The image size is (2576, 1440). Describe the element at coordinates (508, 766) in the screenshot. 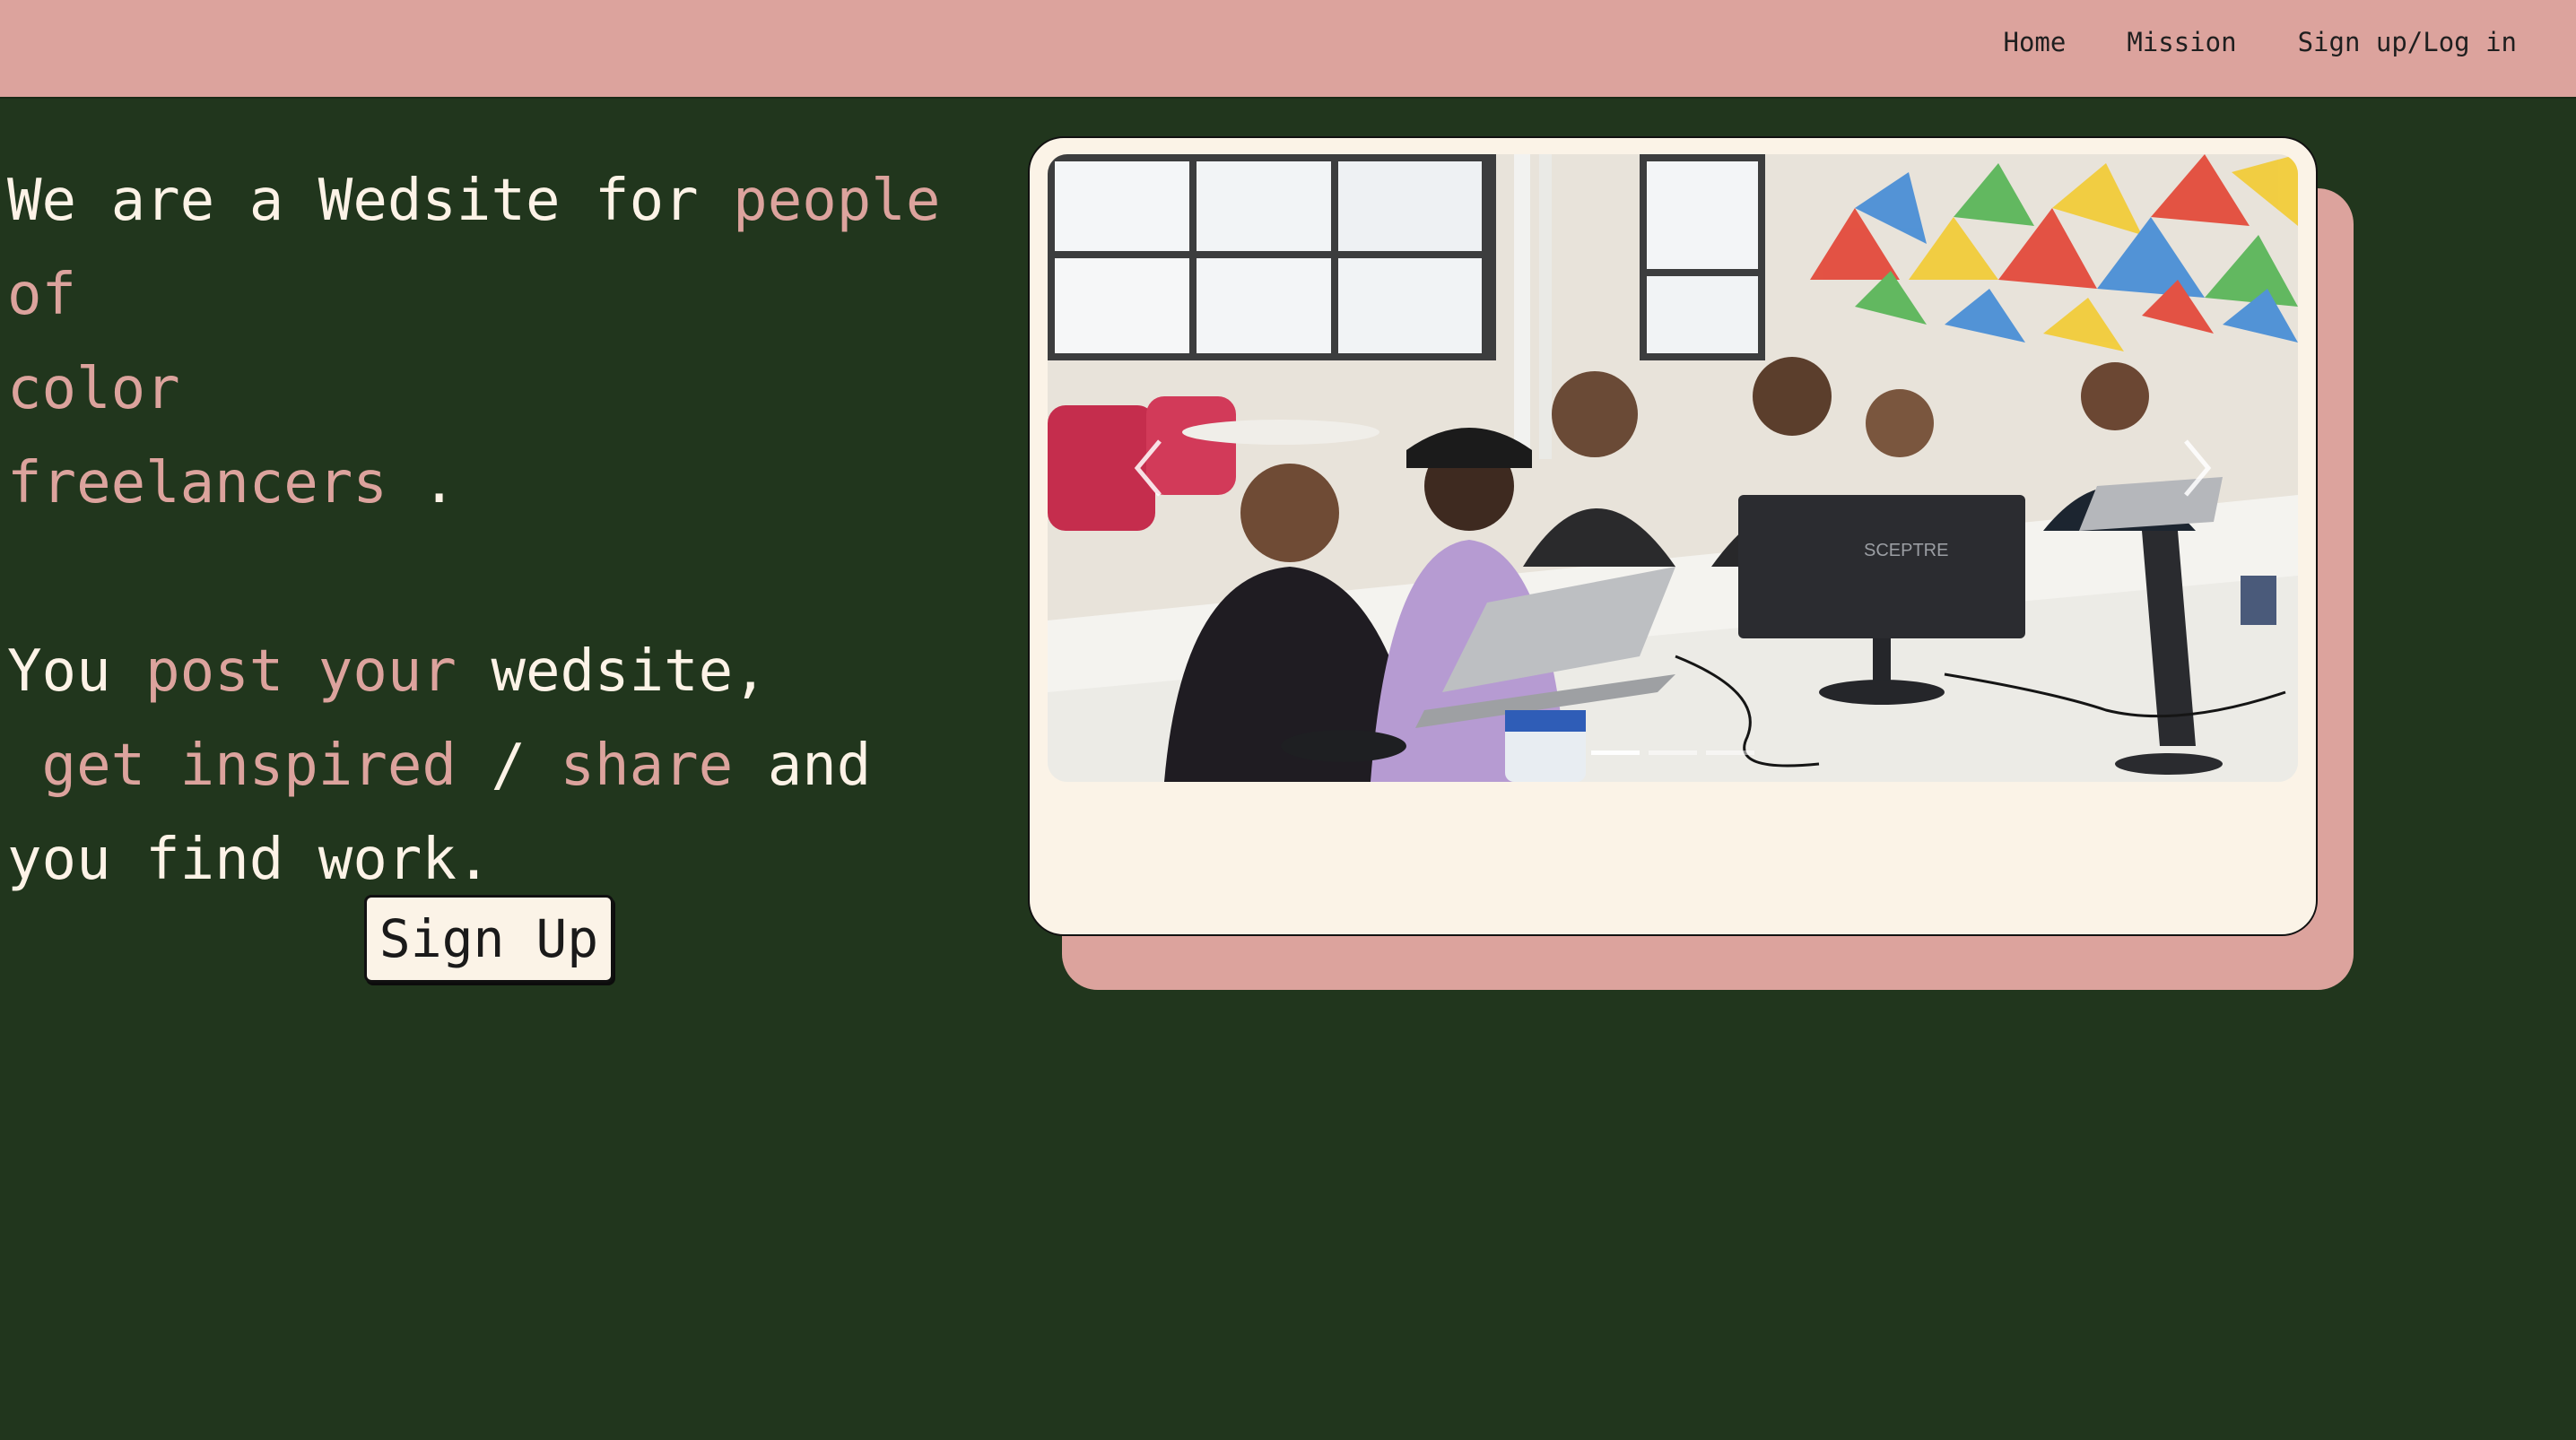

I see `hero-text-span: /` at that location.